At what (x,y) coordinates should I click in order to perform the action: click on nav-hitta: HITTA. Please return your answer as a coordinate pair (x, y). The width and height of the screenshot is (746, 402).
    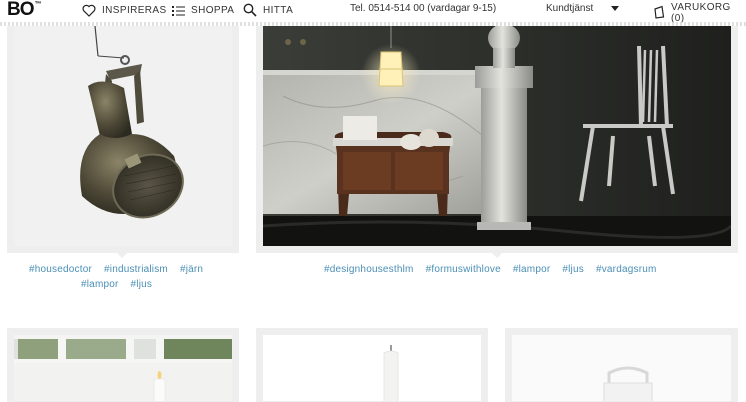
    Looking at the image, I should click on (268, 10).